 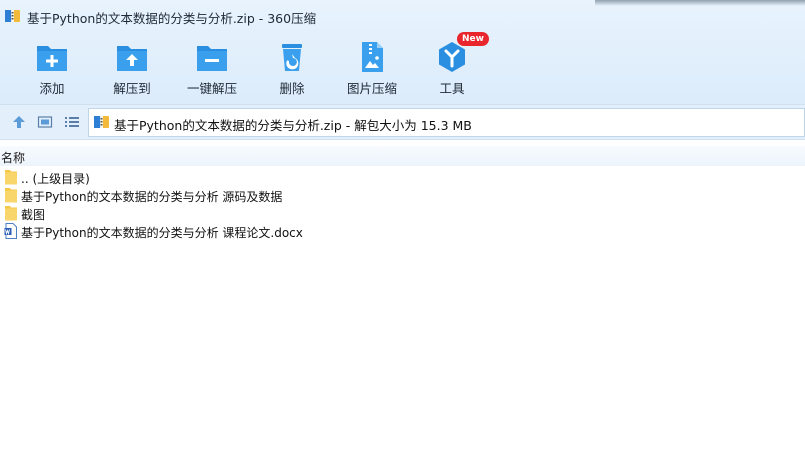 What do you see at coordinates (132, 88) in the screenshot?
I see `extract-to-label: 解压到` at bounding box center [132, 88].